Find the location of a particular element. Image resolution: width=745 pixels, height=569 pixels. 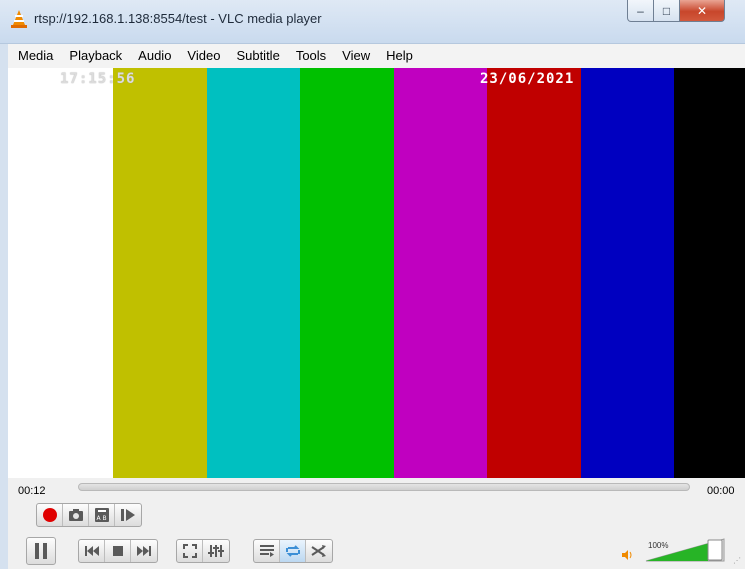

resize-grip: ⋰ is located at coordinates (737, 560).